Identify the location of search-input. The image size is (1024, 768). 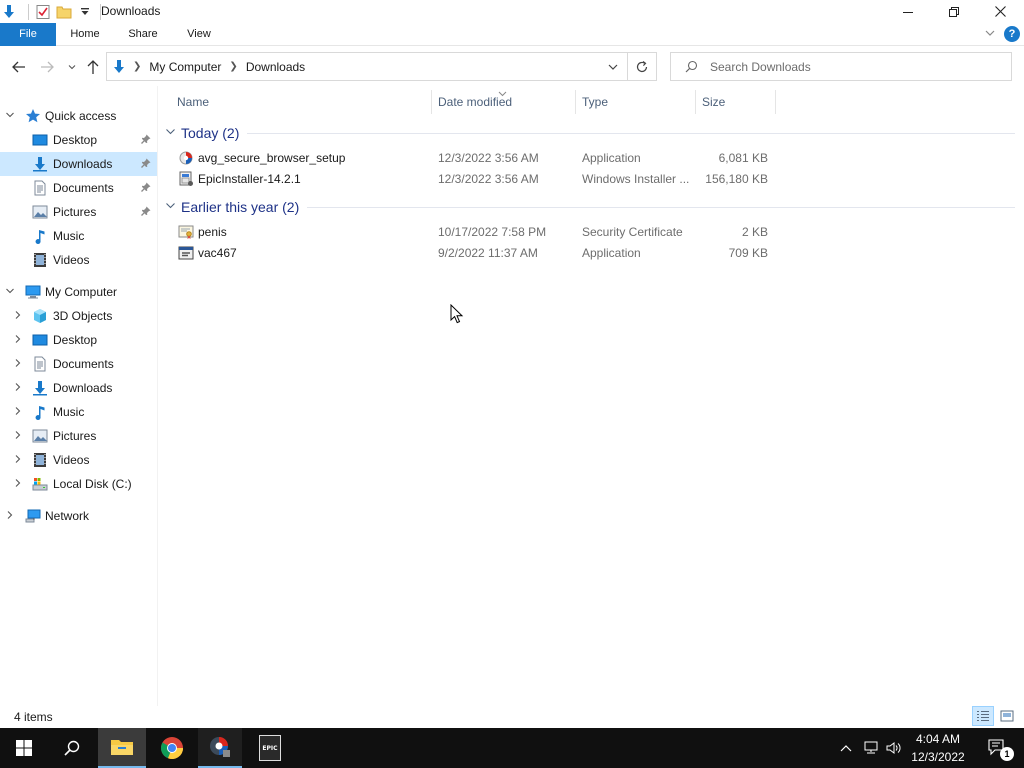
(850, 66).